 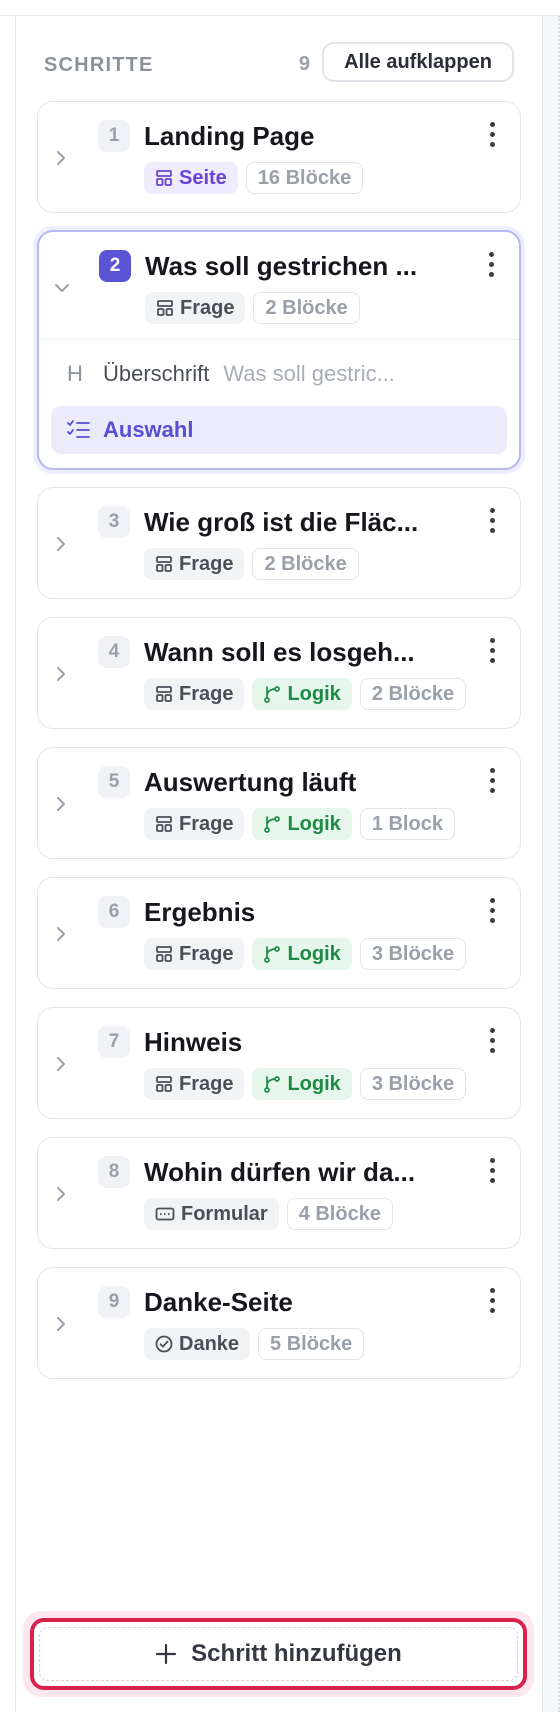 What do you see at coordinates (164, 1344) in the screenshot?
I see `check-circle-icon` at bounding box center [164, 1344].